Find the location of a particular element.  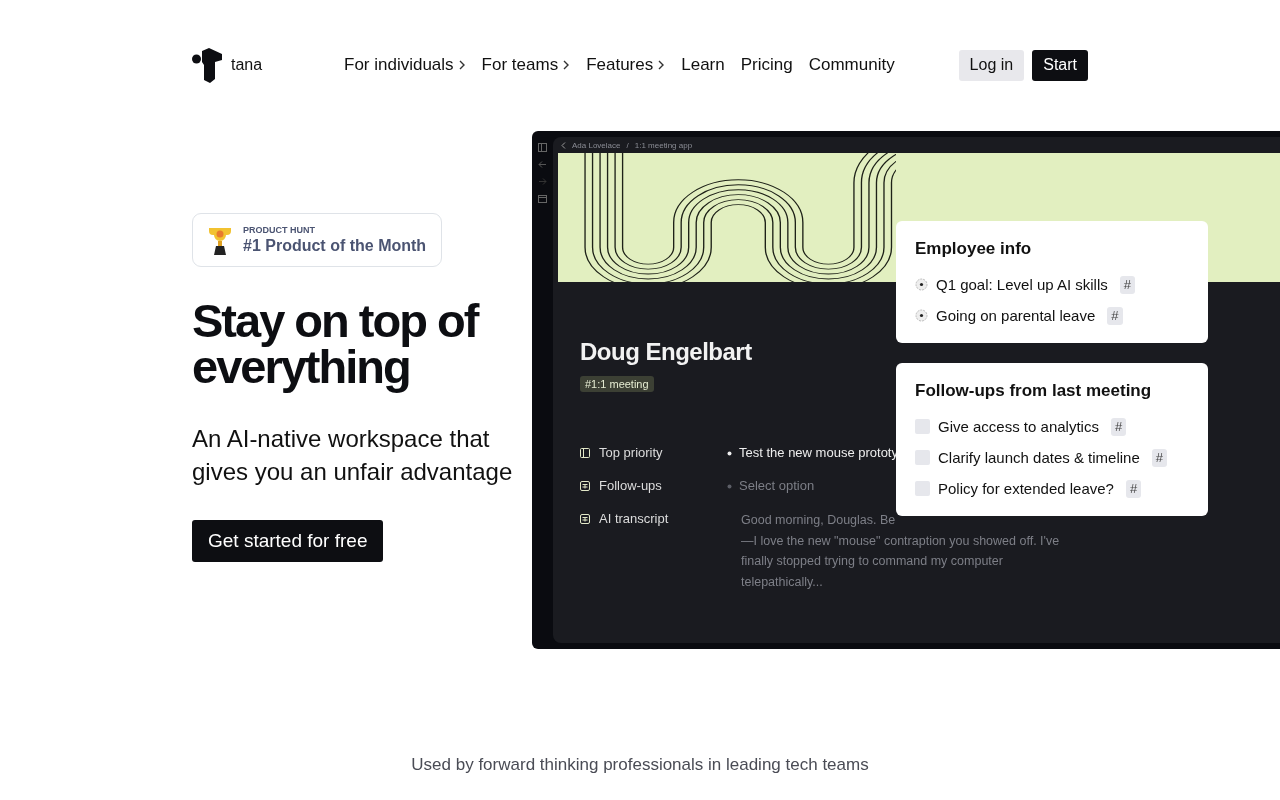

item-text: Q1 goal: Level up AI skills is located at coordinates (1022, 284).